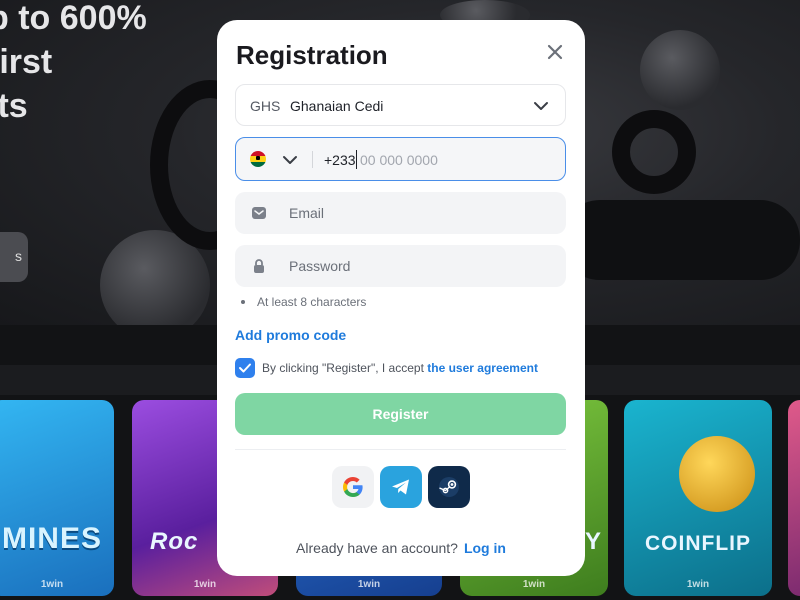  I want to click on currency-select: GHS Ghanaian Cedi, so click(400, 105).